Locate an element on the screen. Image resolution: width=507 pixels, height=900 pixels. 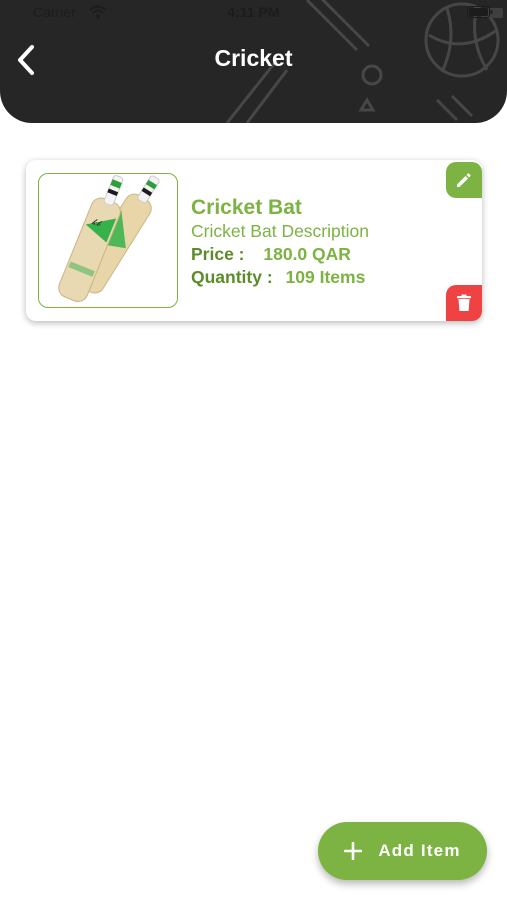
price-value: 180.0 QAR is located at coordinates (307, 254).